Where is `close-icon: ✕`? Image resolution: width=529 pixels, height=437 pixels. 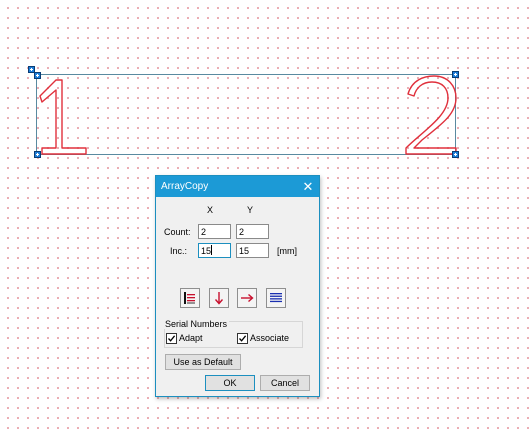
close-icon: ✕ is located at coordinates (308, 186).